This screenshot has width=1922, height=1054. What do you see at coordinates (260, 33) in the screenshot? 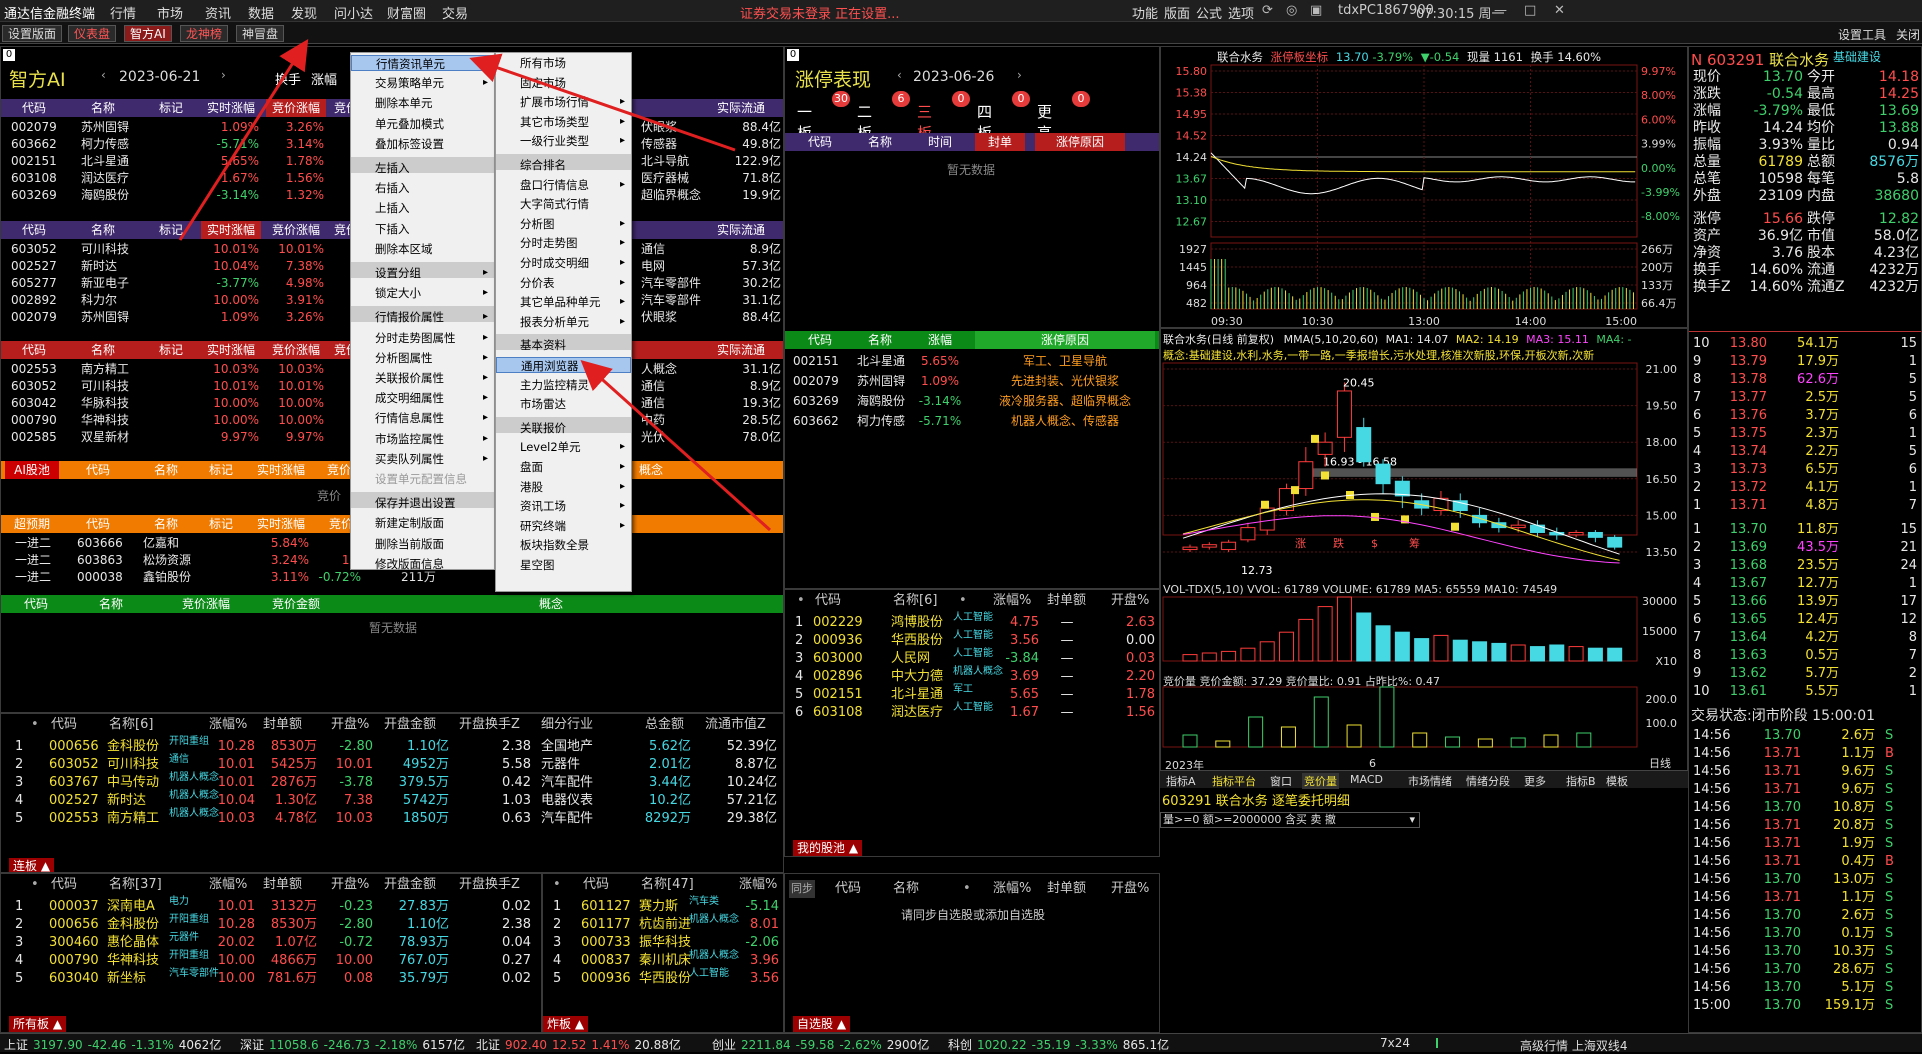
I see `tab-shenmao: 神冒盘` at bounding box center [260, 33].